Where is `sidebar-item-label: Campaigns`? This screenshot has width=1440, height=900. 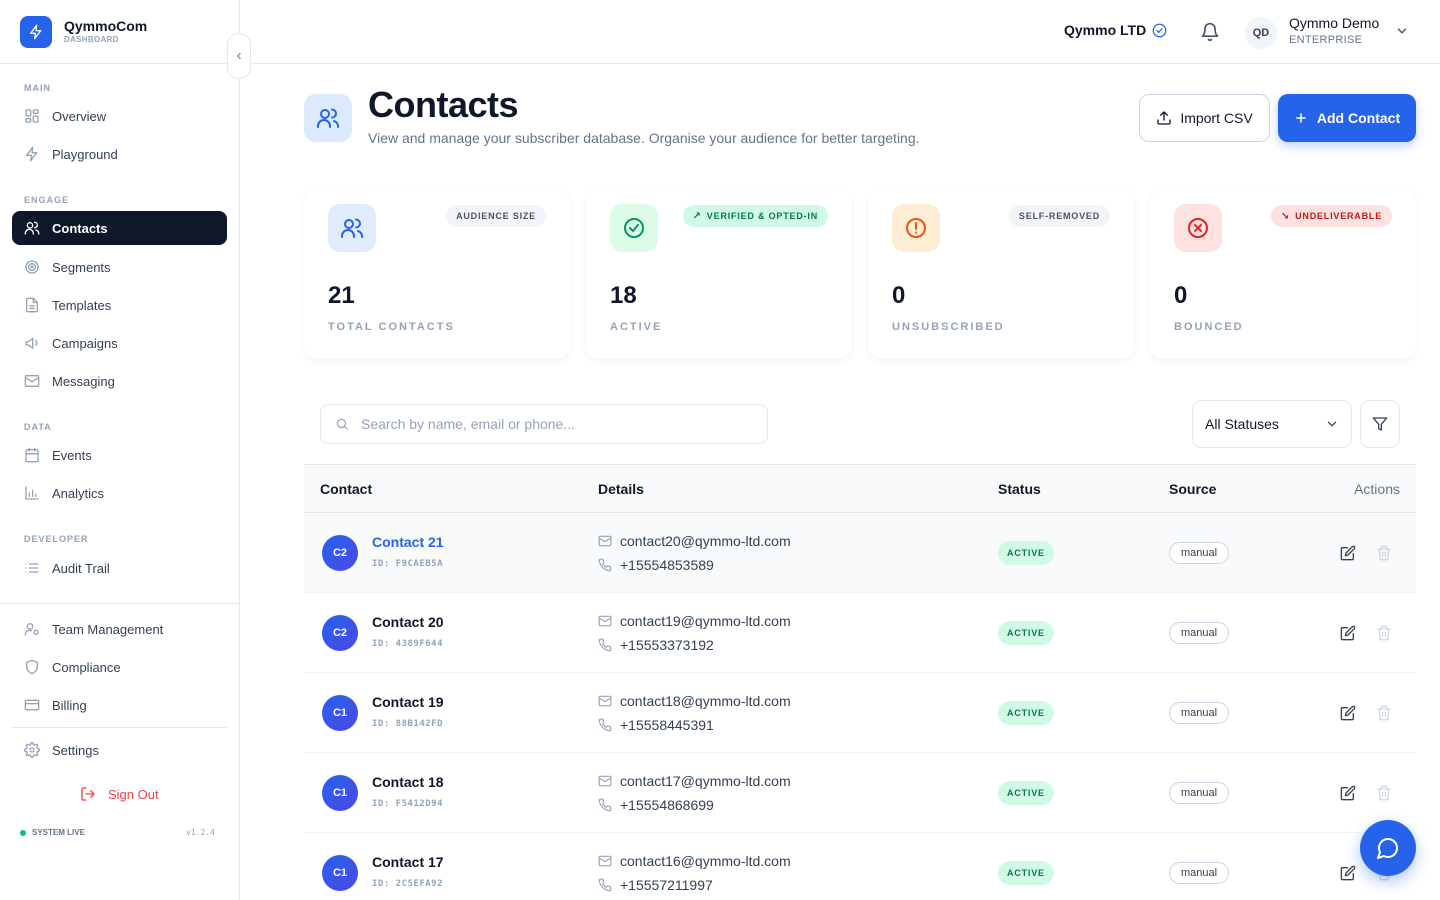
sidebar-item-label: Campaigns is located at coordinates (85, 343).